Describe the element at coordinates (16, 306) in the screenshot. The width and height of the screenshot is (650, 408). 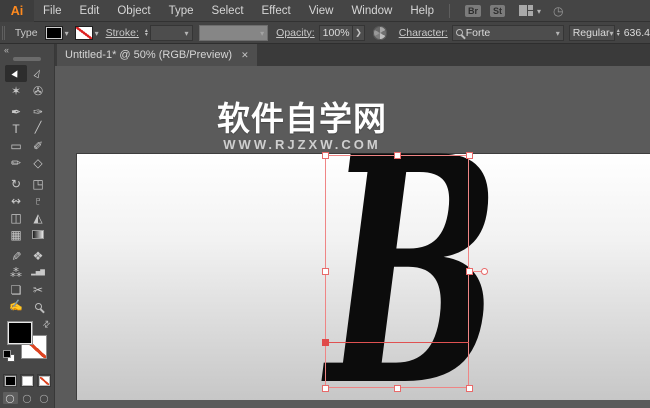
I see `hand-tool: ✍` at that location.